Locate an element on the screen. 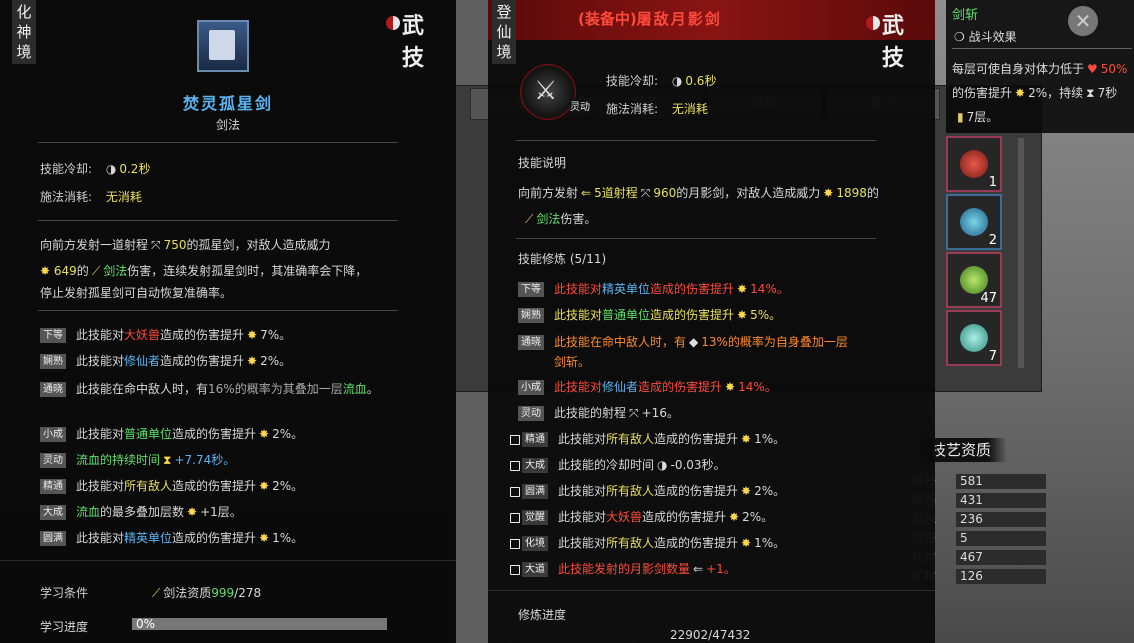 The image size is (1134, 643). skill-name: 焚灵孤星剑 is located at coordinates (227, 103).